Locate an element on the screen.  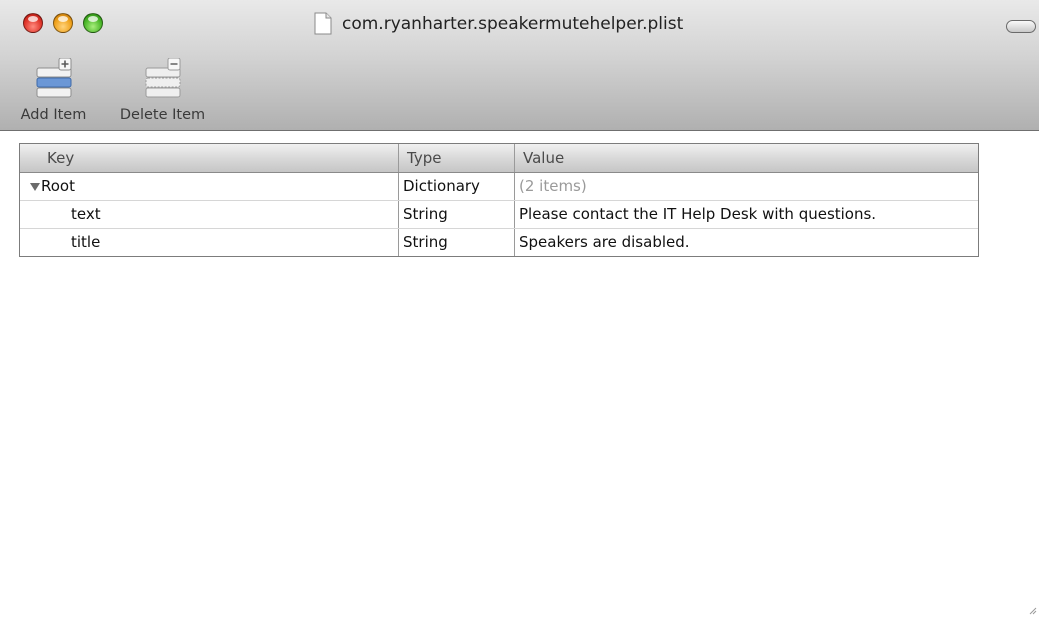
key-text: Root is located at coordinates (58, 186).